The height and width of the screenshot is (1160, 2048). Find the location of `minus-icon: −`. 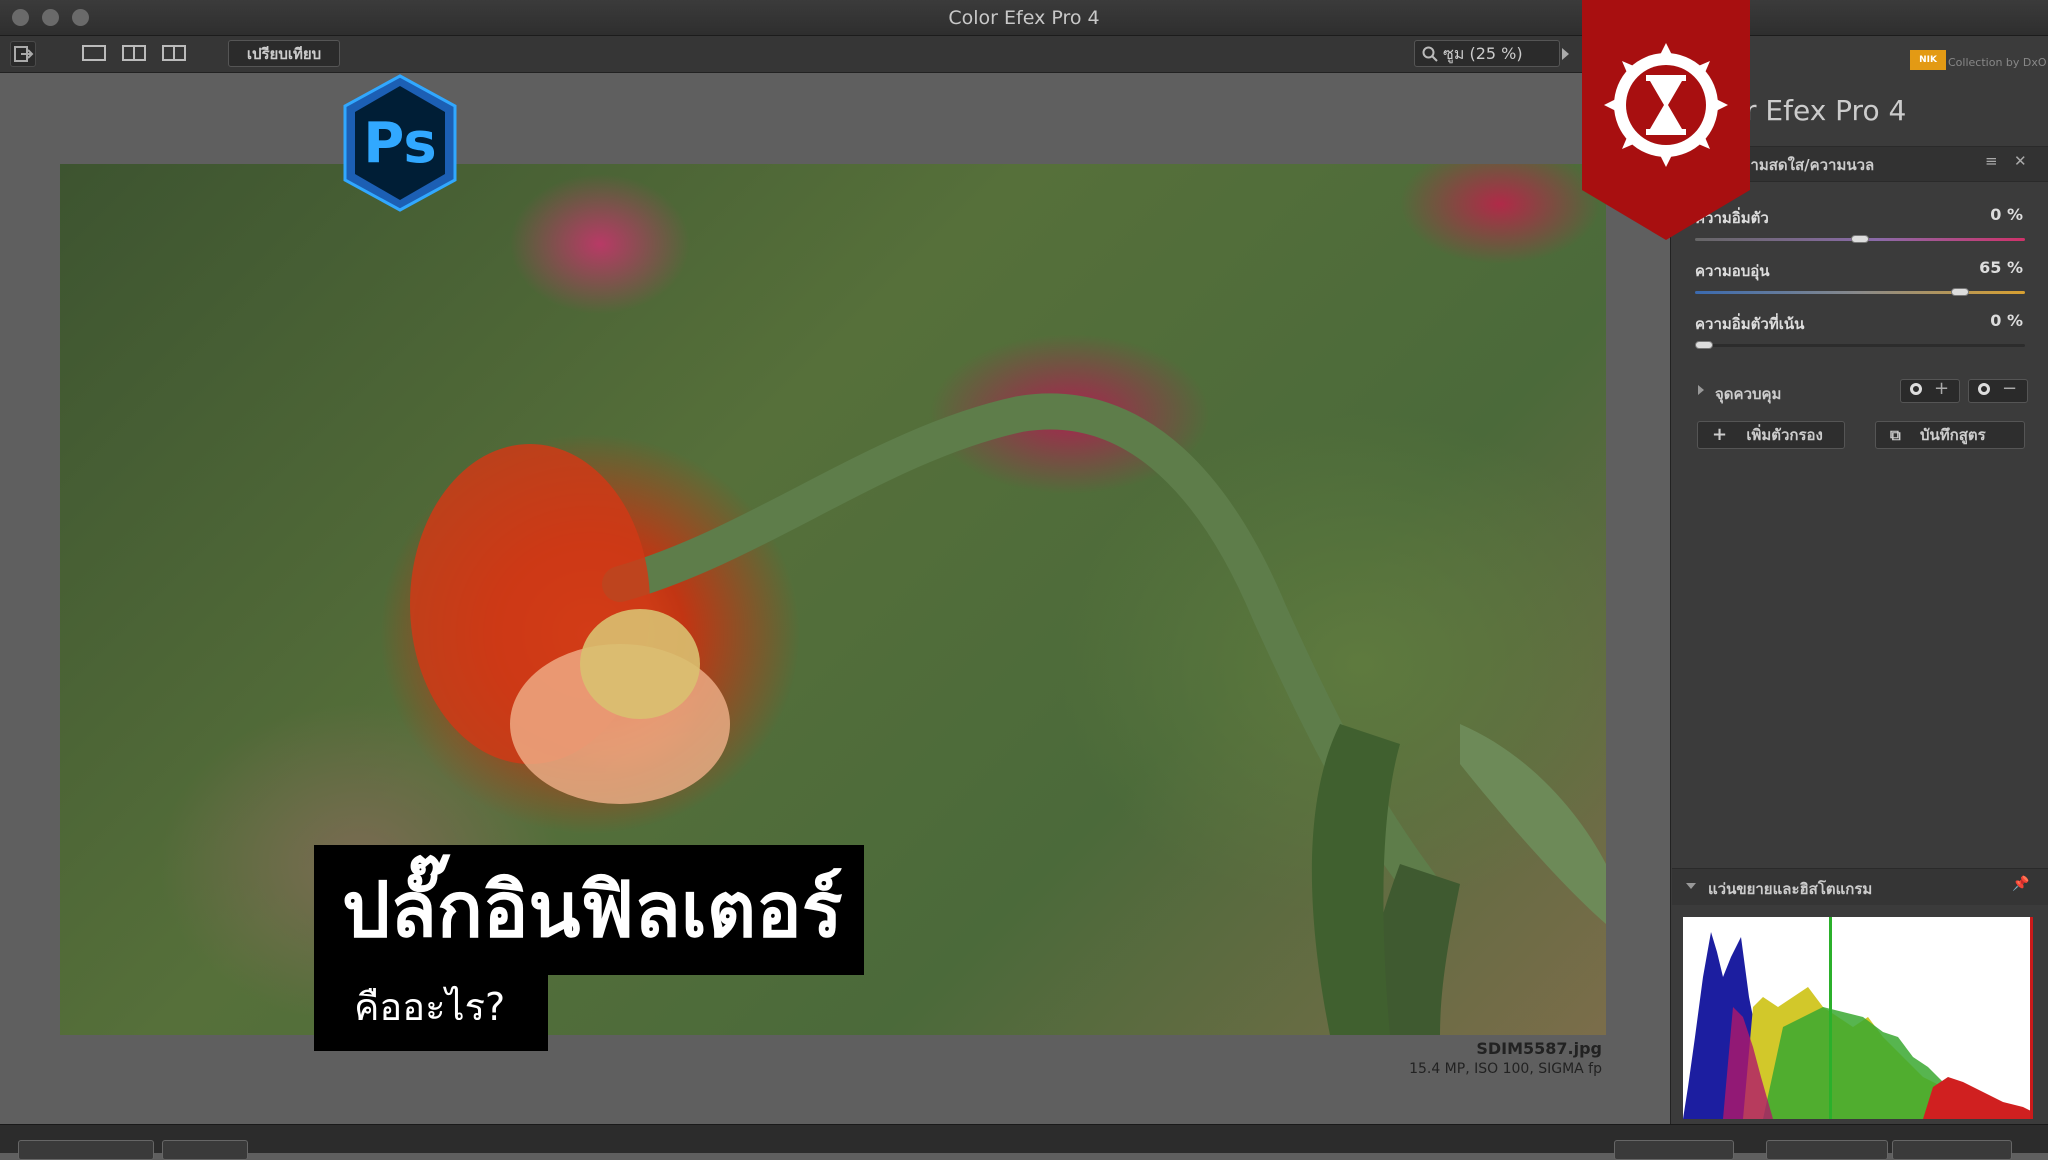

minus-icon: − is located at coordinates (2010, 388).